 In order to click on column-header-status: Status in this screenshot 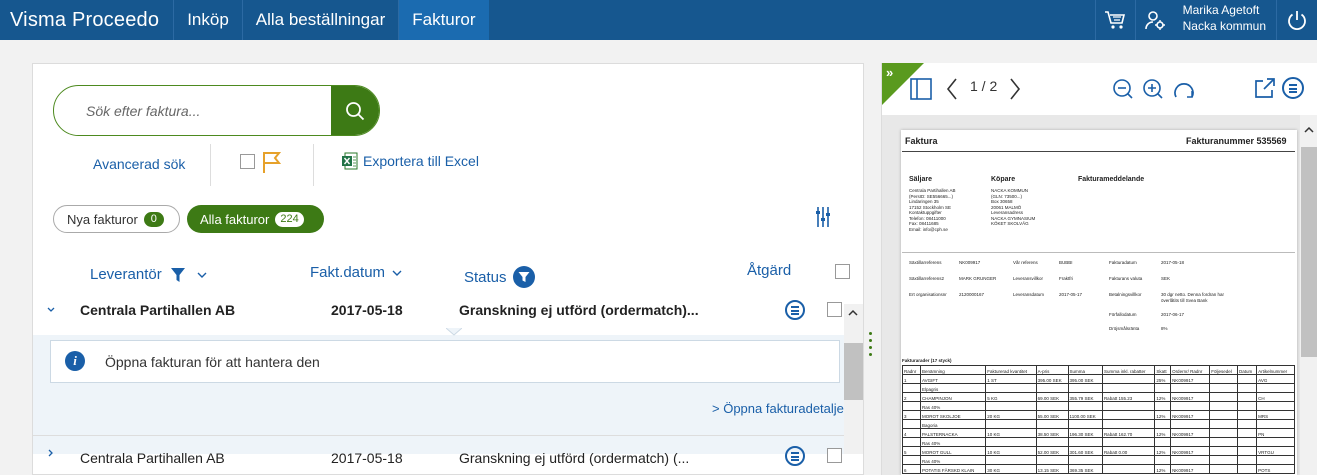, I will do `click(499, 277)`.